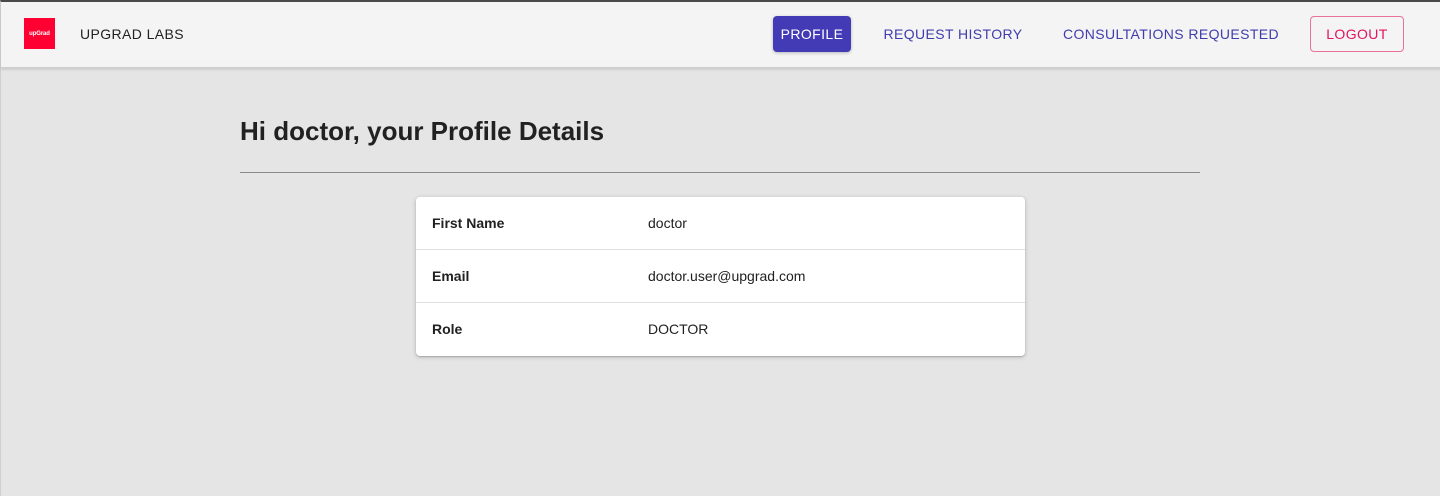 This screenshot has height=496, width=1440. Describe the element at coordinates (720, 329) in the screenshot. I see `profile-row-role: Role DOCTOR` at that location.